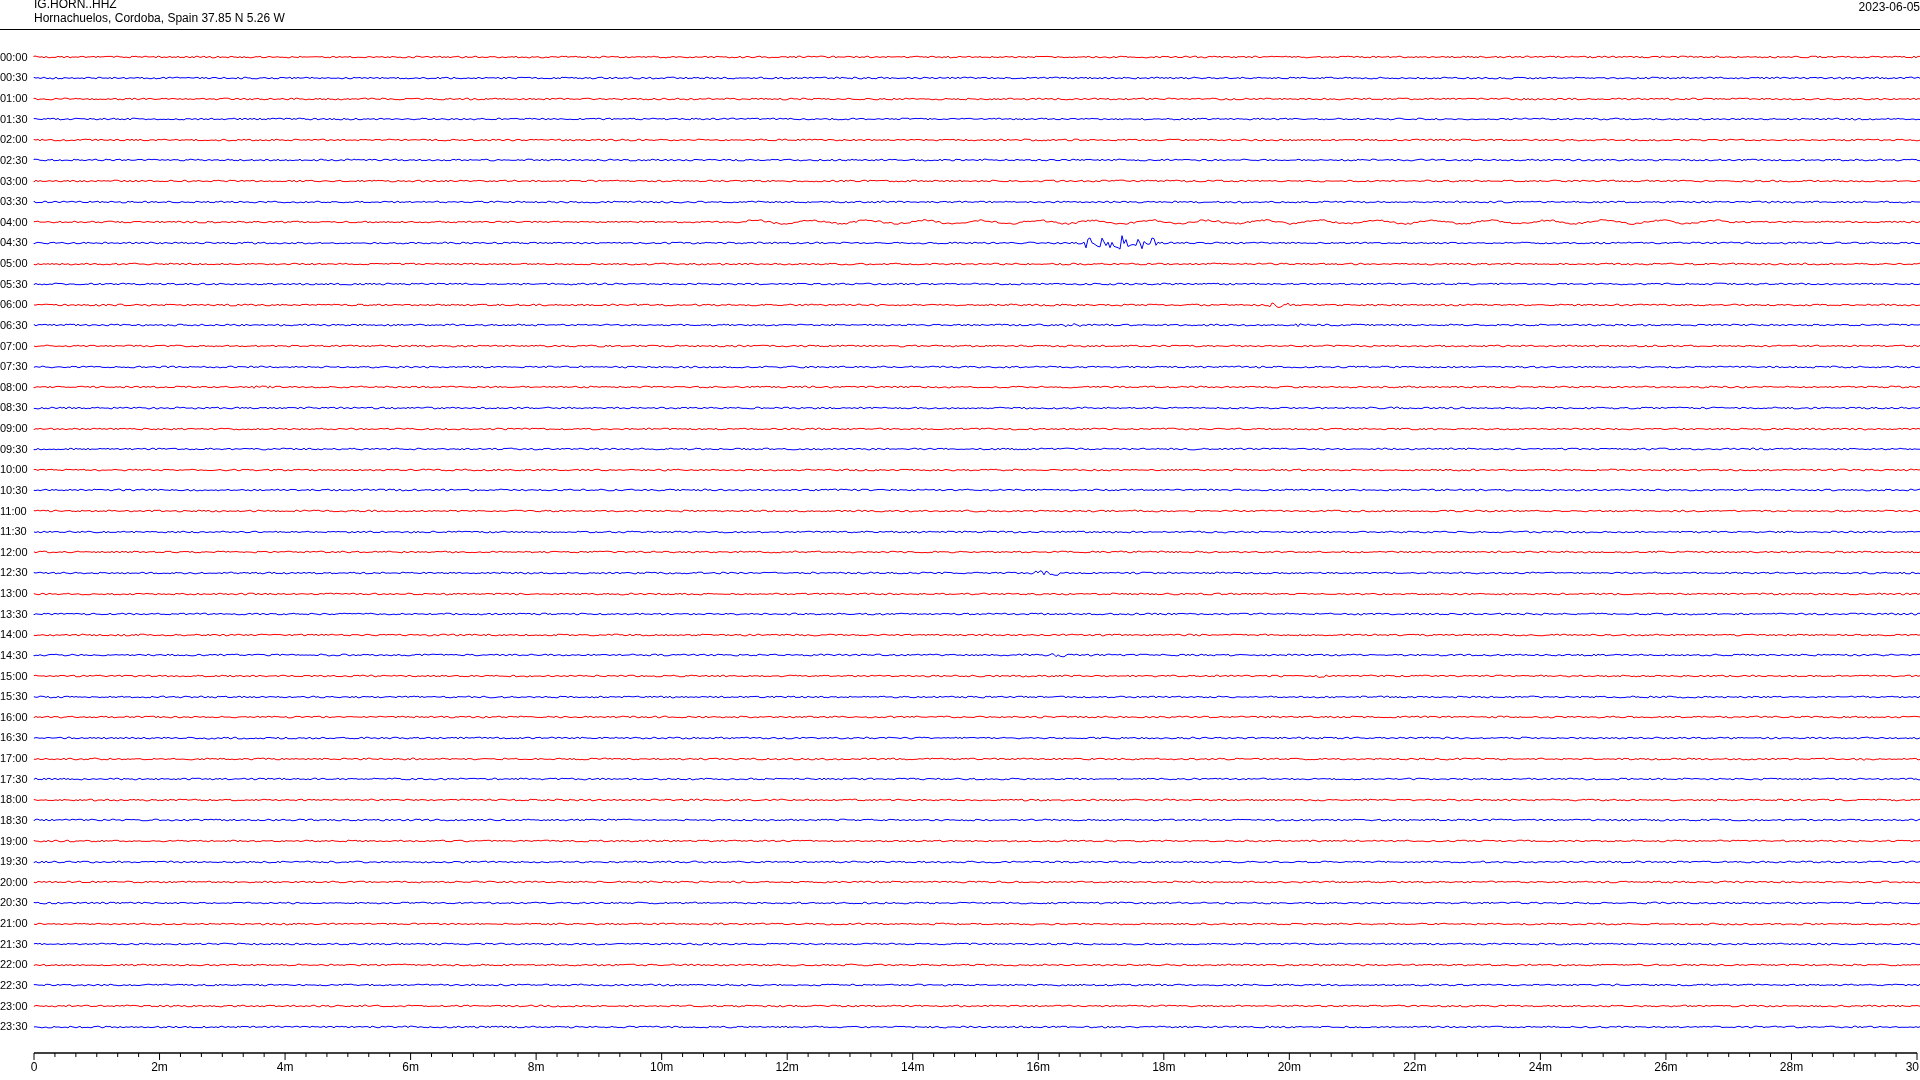 This screenshot has height=1080, width=1920. I want to click on time-label: 15:00, so click(14, 676).